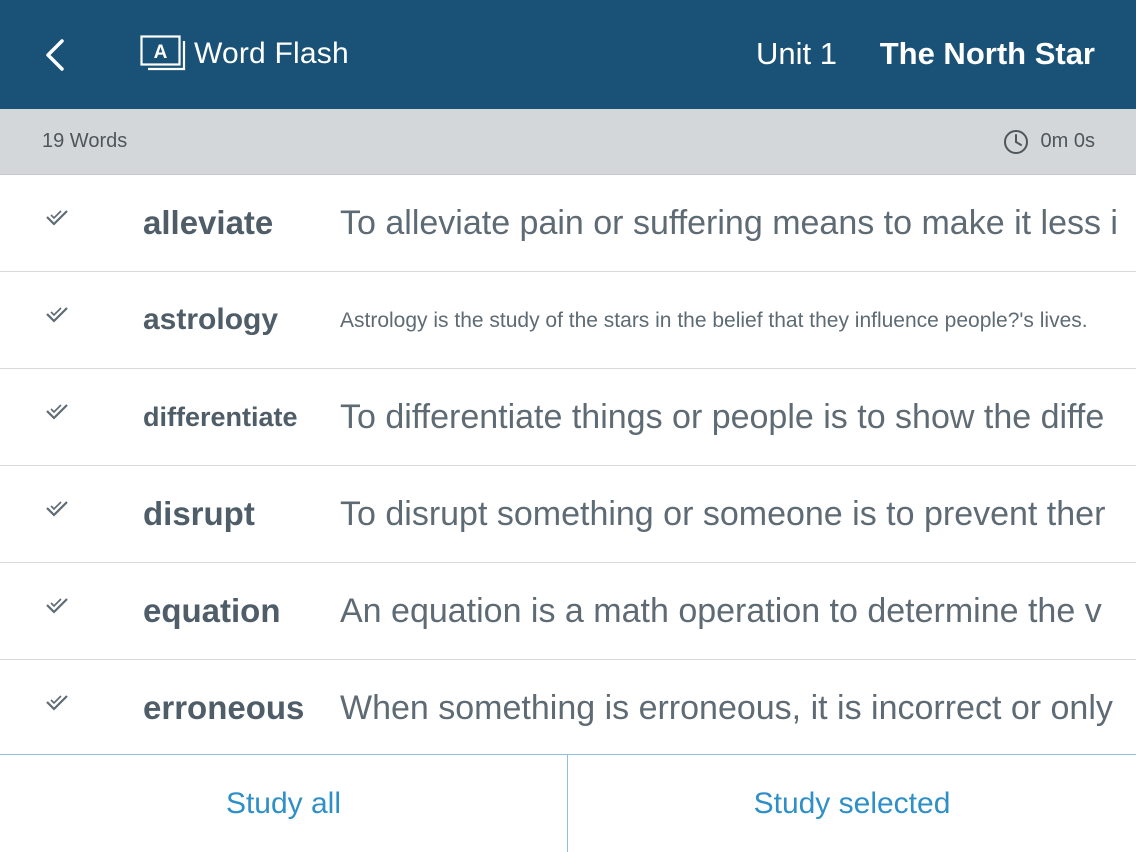 The width and height of the screenshot is (1136, 852). I want to click on info-bar: 19 Words 0m 0s, so click(568, 142).